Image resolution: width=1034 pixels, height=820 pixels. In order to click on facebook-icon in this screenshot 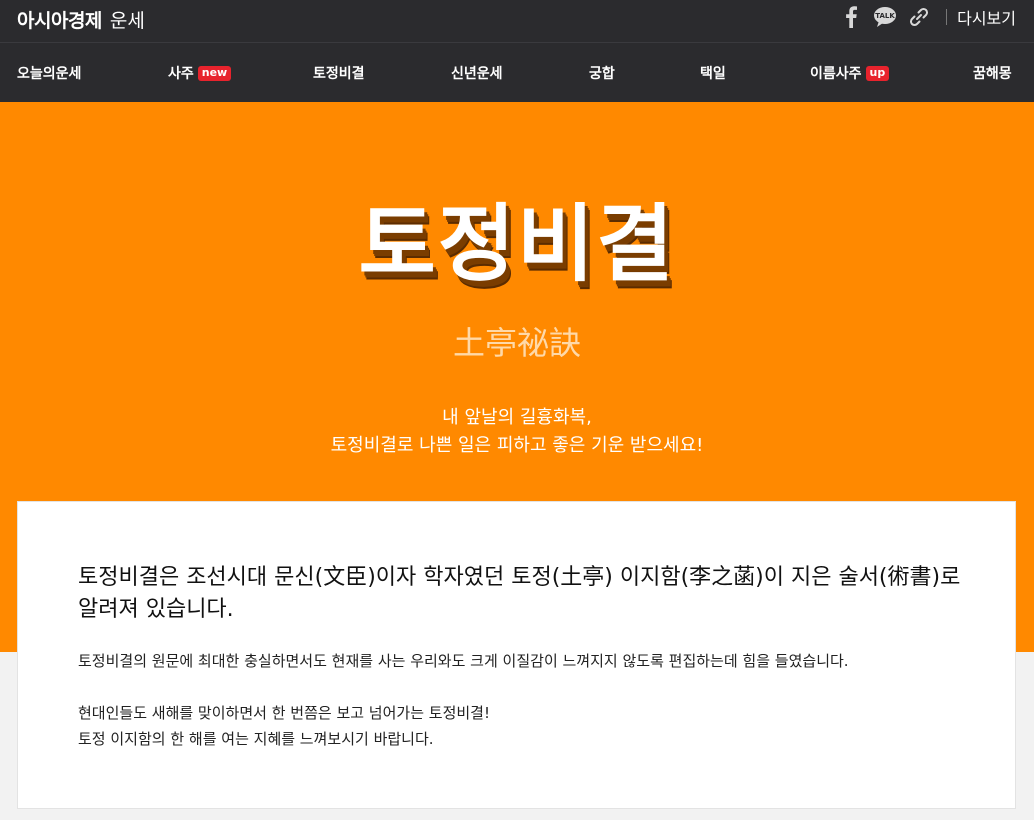, I will do `click(851, 17)`.